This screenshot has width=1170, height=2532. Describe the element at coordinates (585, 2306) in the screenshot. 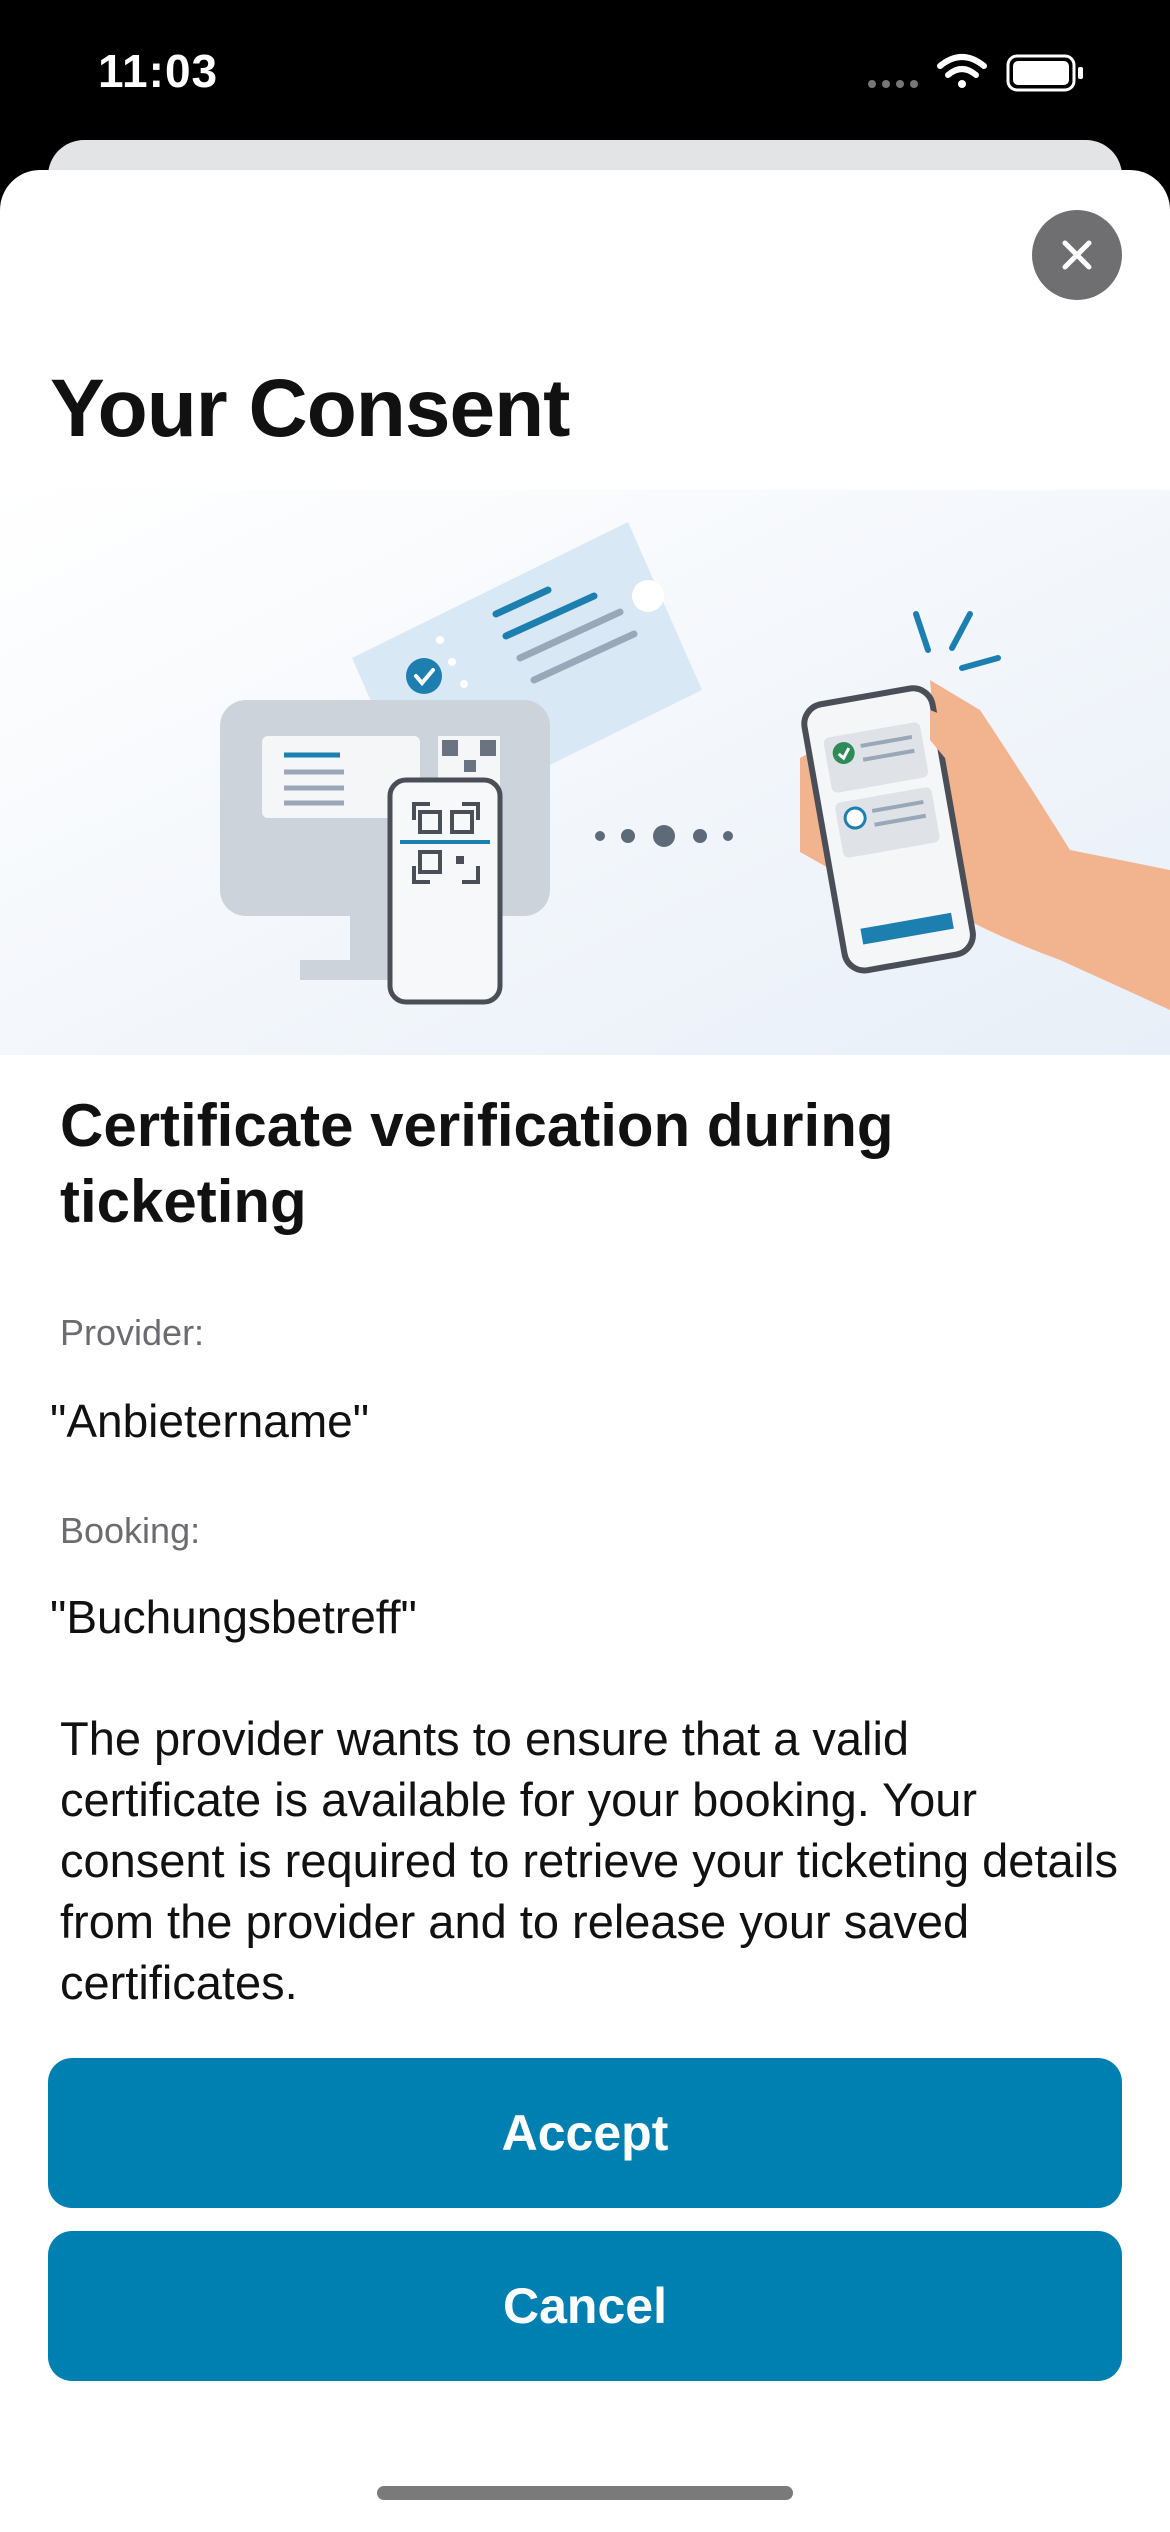

I see `cancel-button: Cancel` at that location.